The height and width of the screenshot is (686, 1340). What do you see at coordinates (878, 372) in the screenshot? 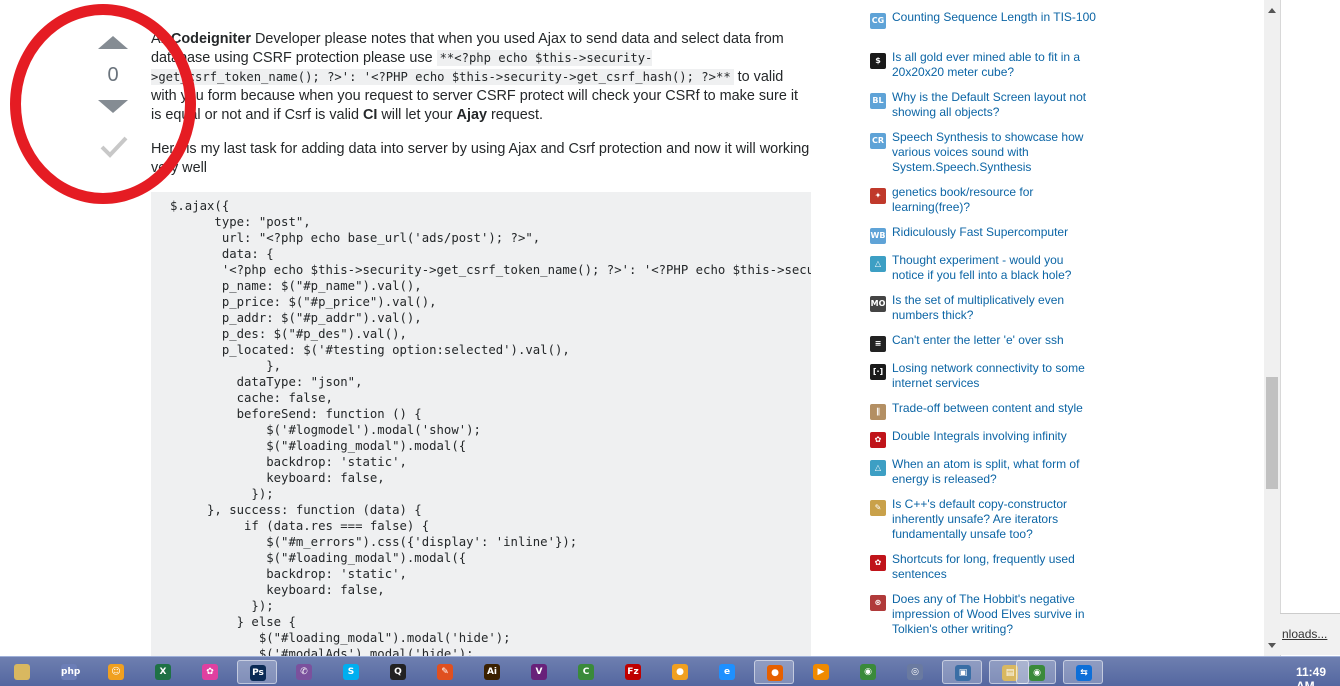
I see `serverfault-icon: [·]` at bounding box center [878, 372].